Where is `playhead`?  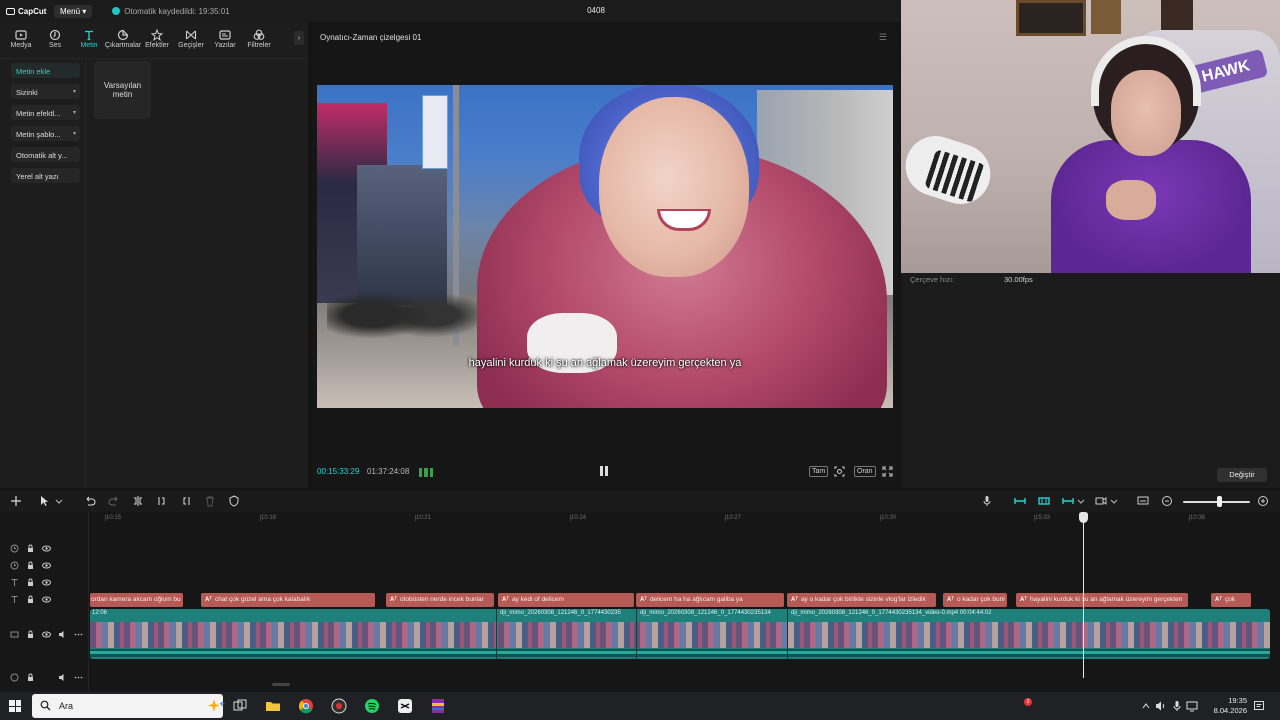
playhead is located at coordinates (1083, 595).